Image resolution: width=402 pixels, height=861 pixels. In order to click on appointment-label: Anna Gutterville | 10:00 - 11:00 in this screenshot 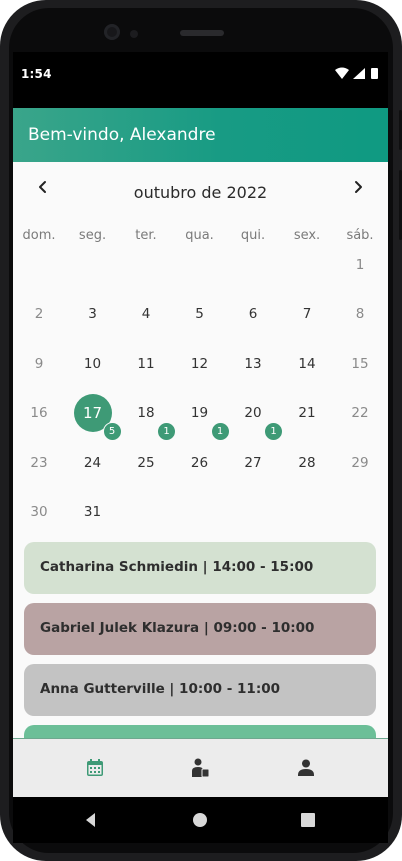, I will do `click(160, 689)`.